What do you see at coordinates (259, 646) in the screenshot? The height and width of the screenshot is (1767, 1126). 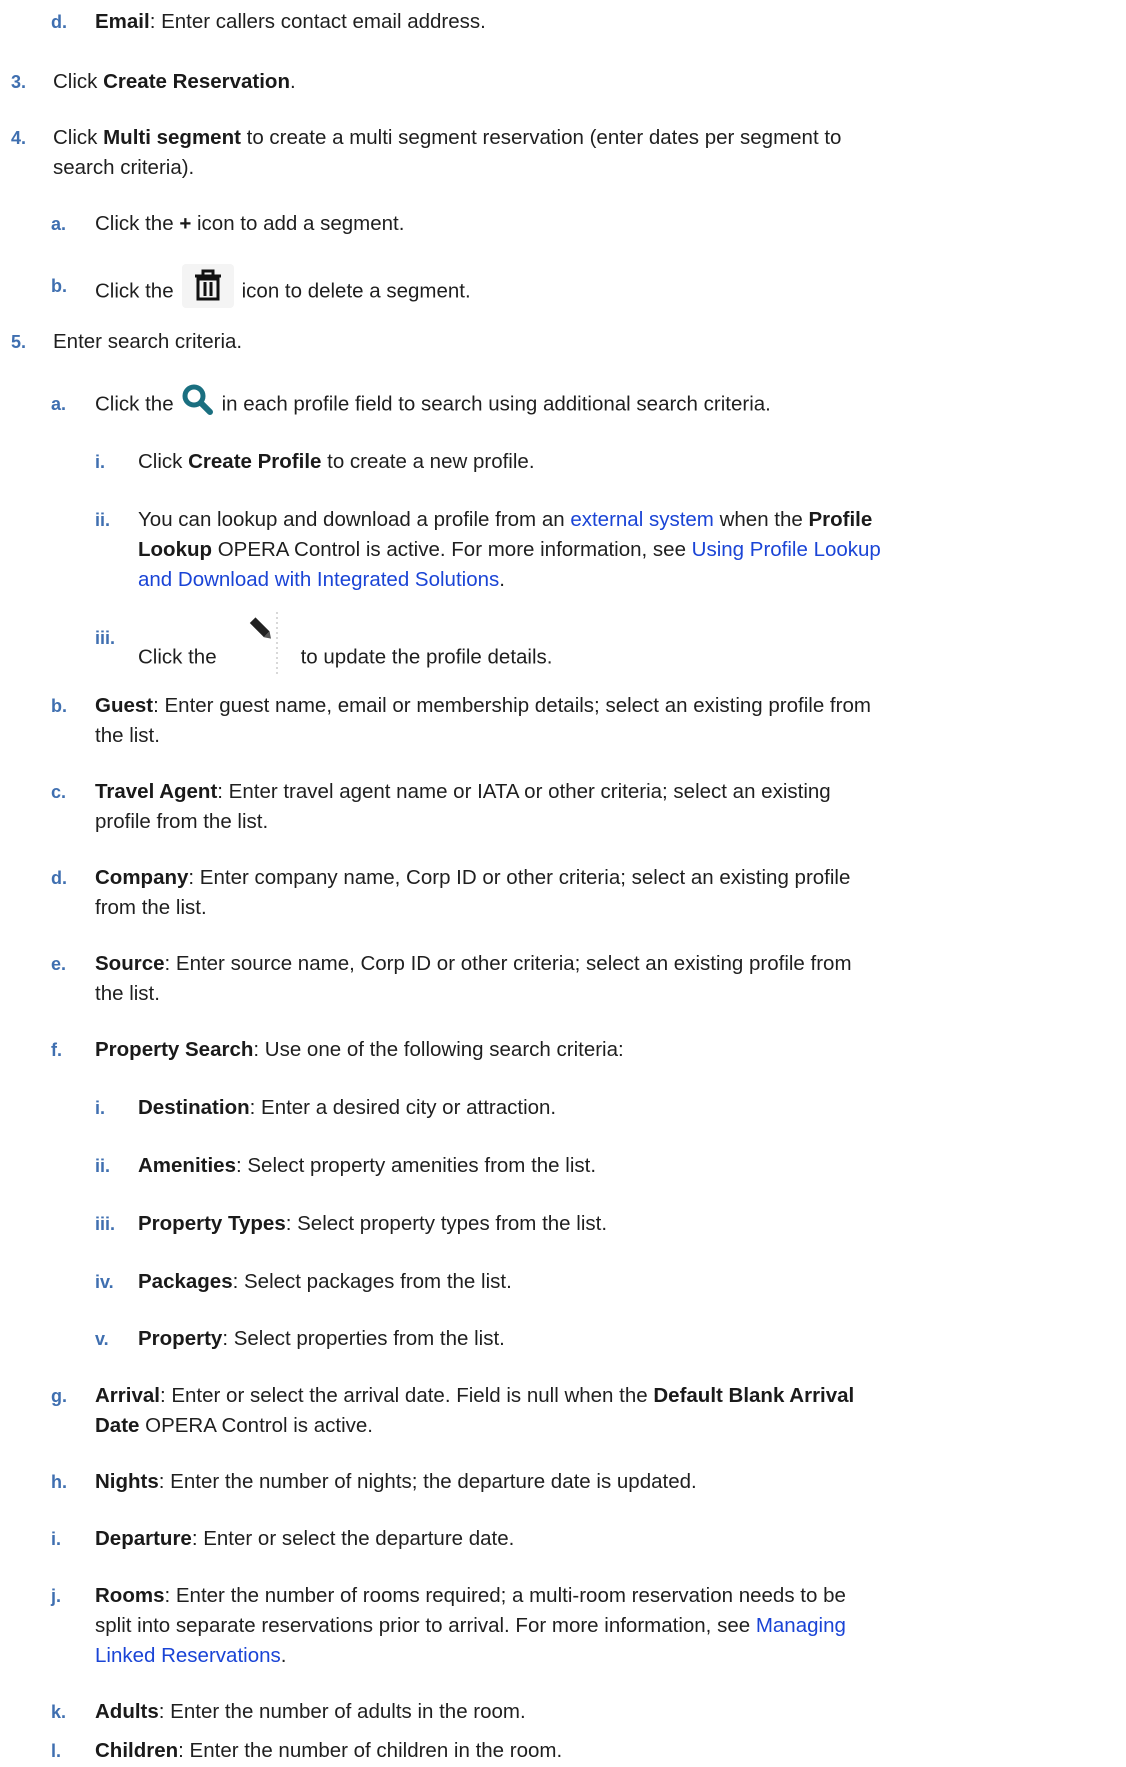 I see `pencil-icon` at bounding box center [259, 646].